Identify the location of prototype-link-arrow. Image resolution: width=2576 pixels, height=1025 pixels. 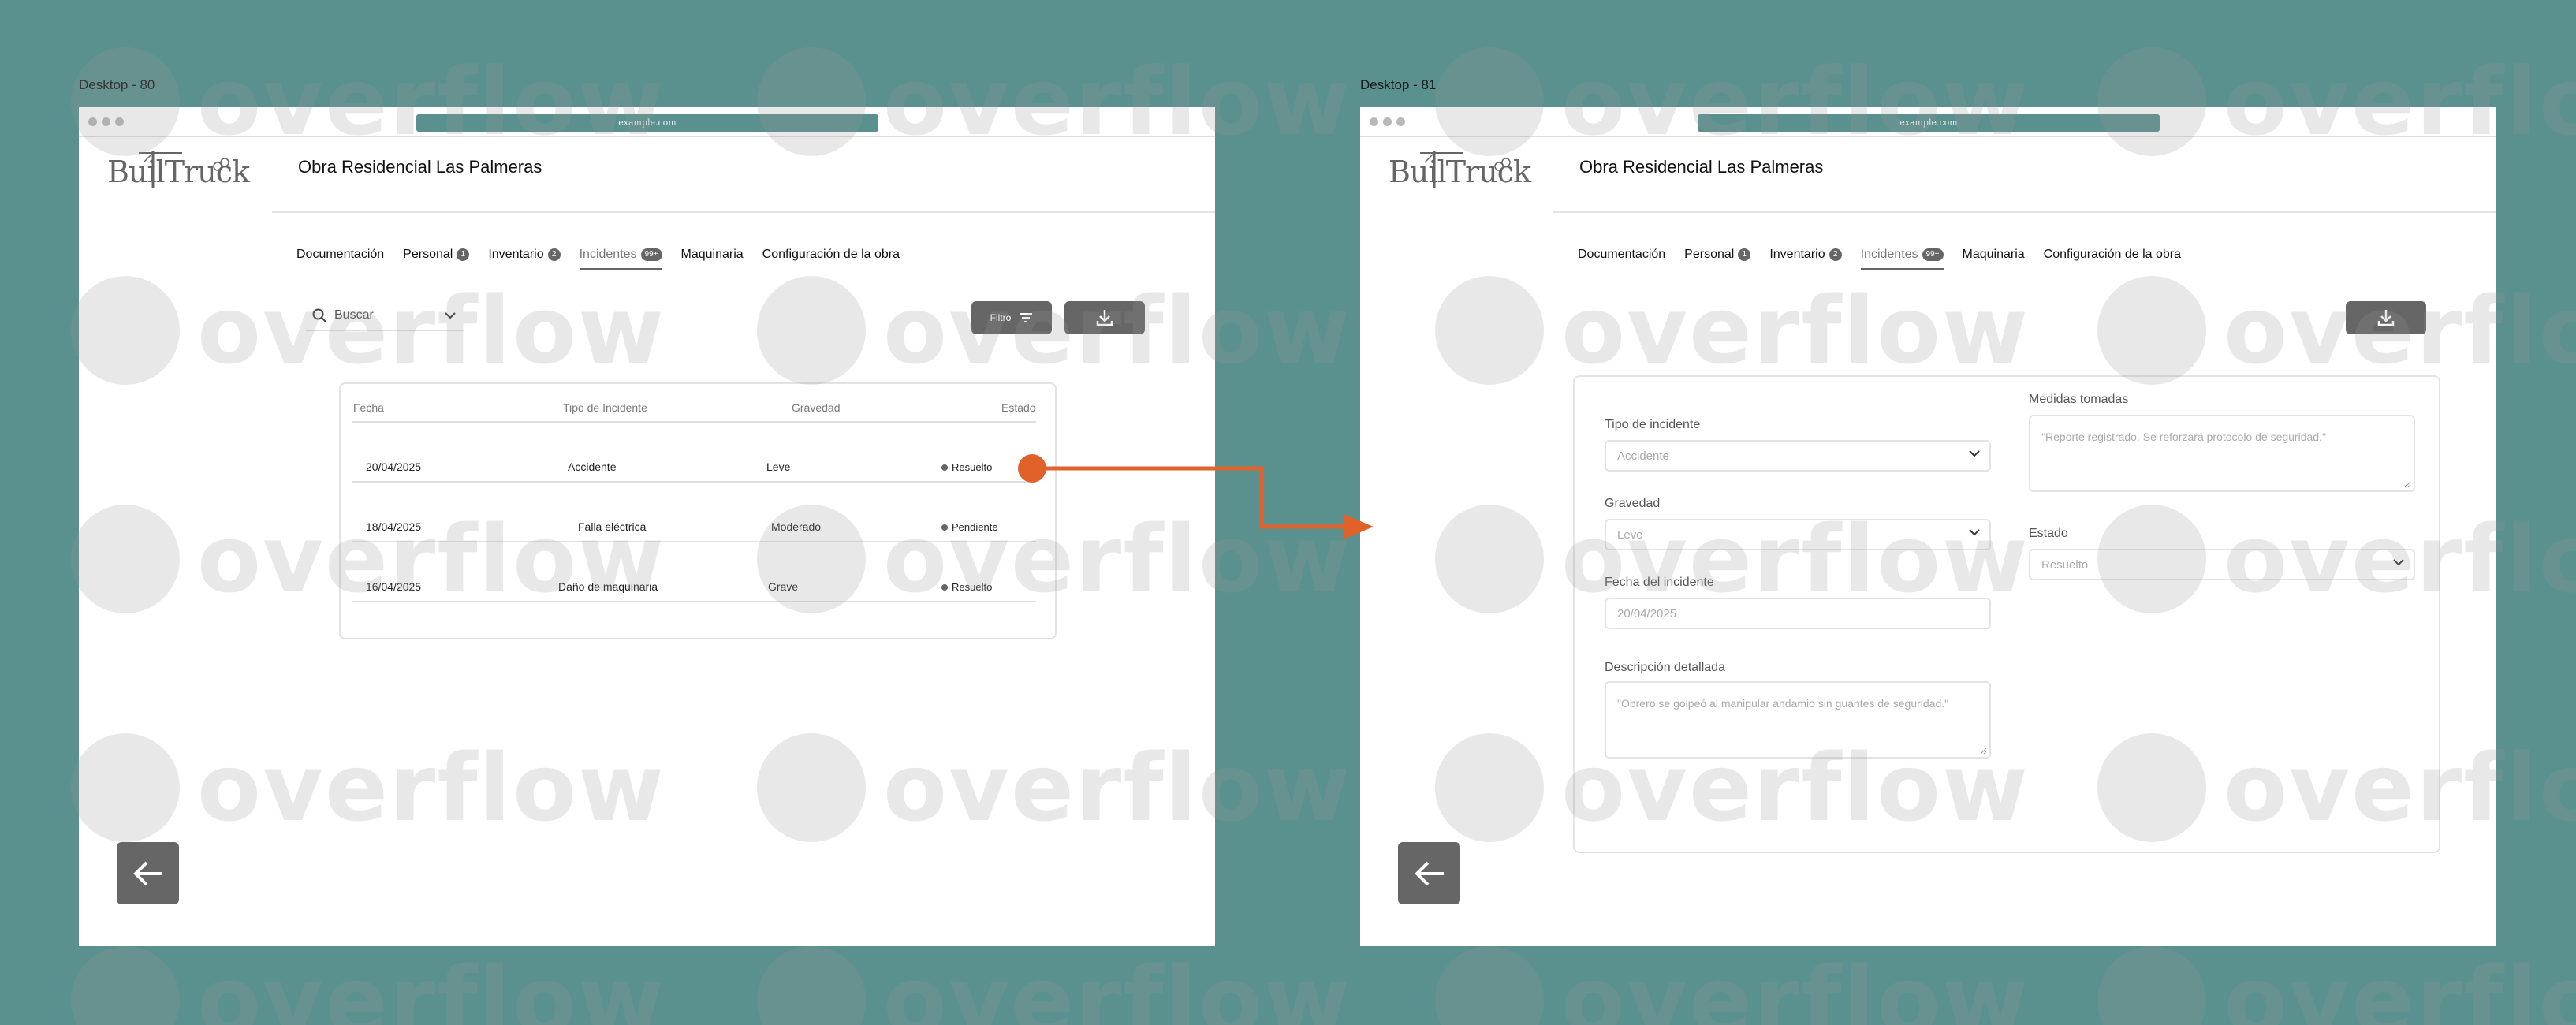
(1196, 496).